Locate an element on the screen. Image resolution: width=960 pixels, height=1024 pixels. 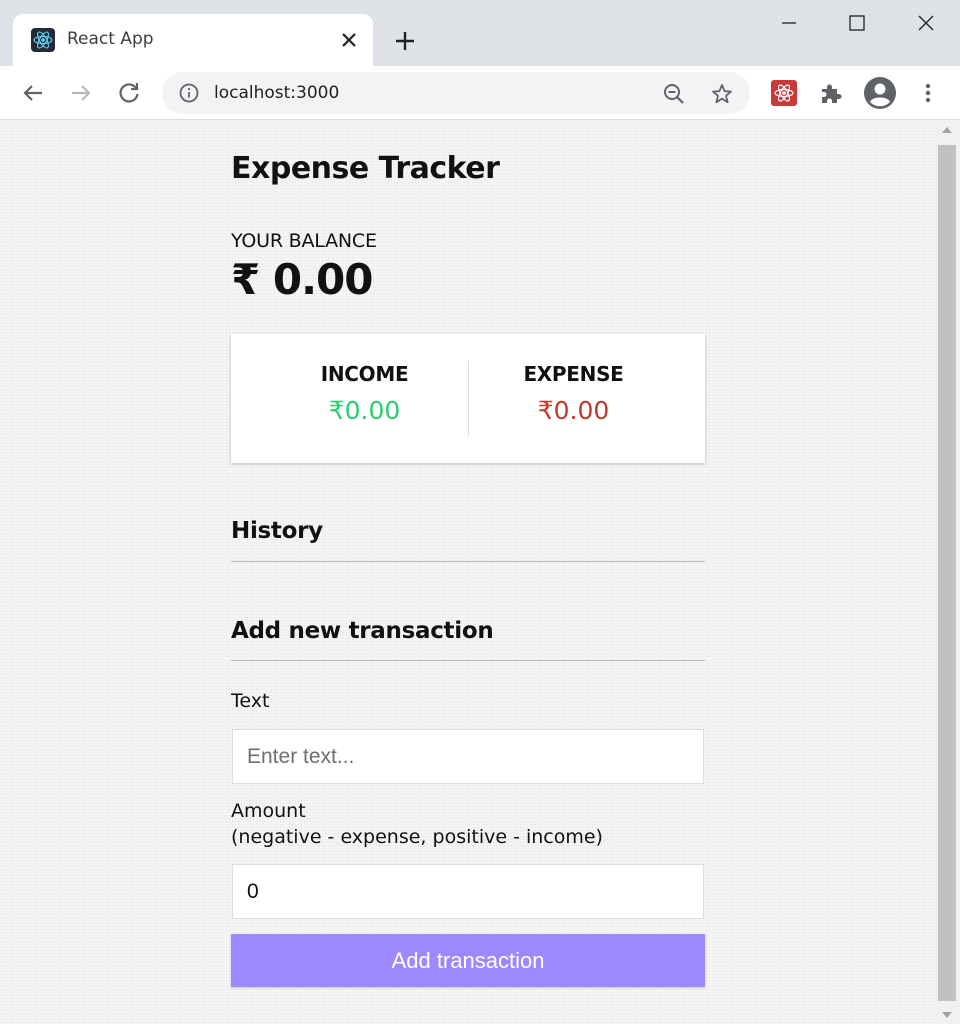
scroll-down-icon is located at coordinates (947, 1015).